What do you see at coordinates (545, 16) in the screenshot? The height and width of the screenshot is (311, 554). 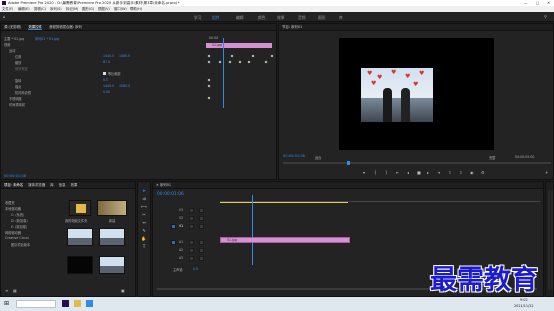 I see `search-icon: ⚲` at bounding box center [545, 16].